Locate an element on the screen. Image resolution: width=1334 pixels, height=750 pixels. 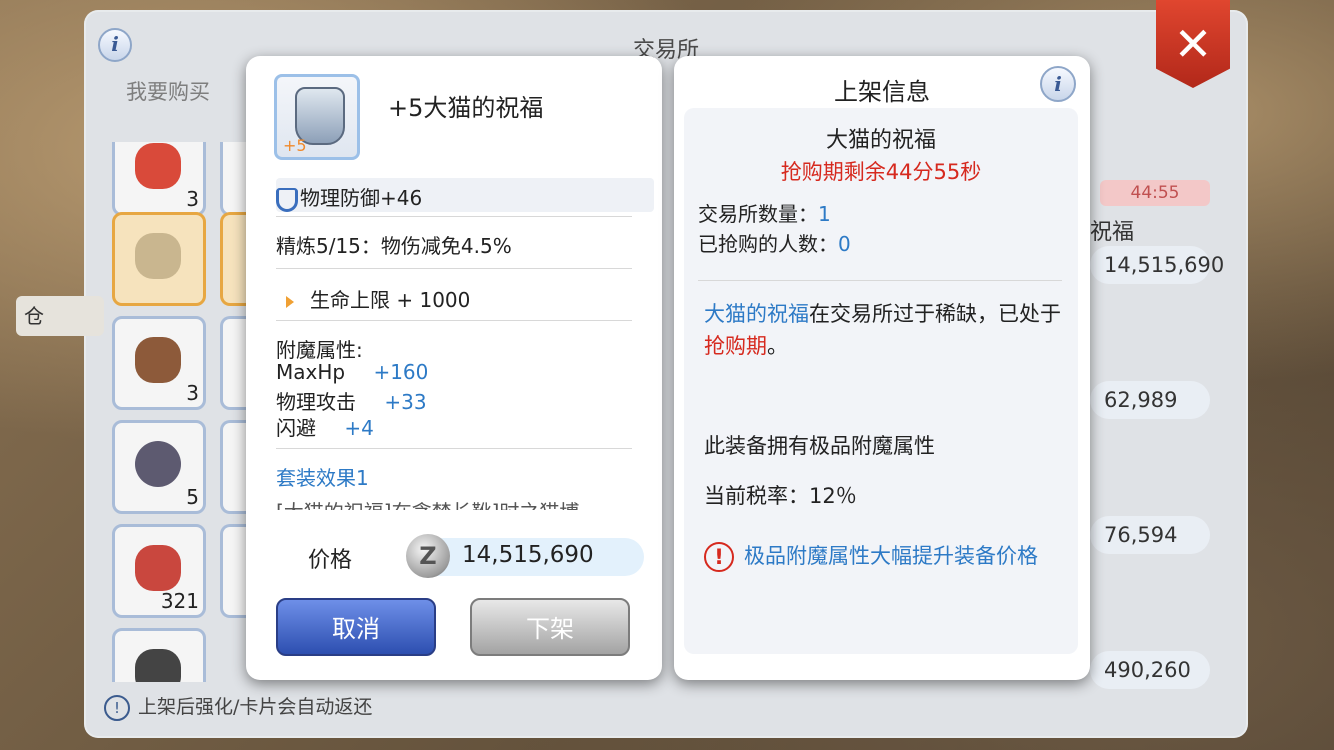
exchange-info-icon: i is located at coordinates (115, 45).